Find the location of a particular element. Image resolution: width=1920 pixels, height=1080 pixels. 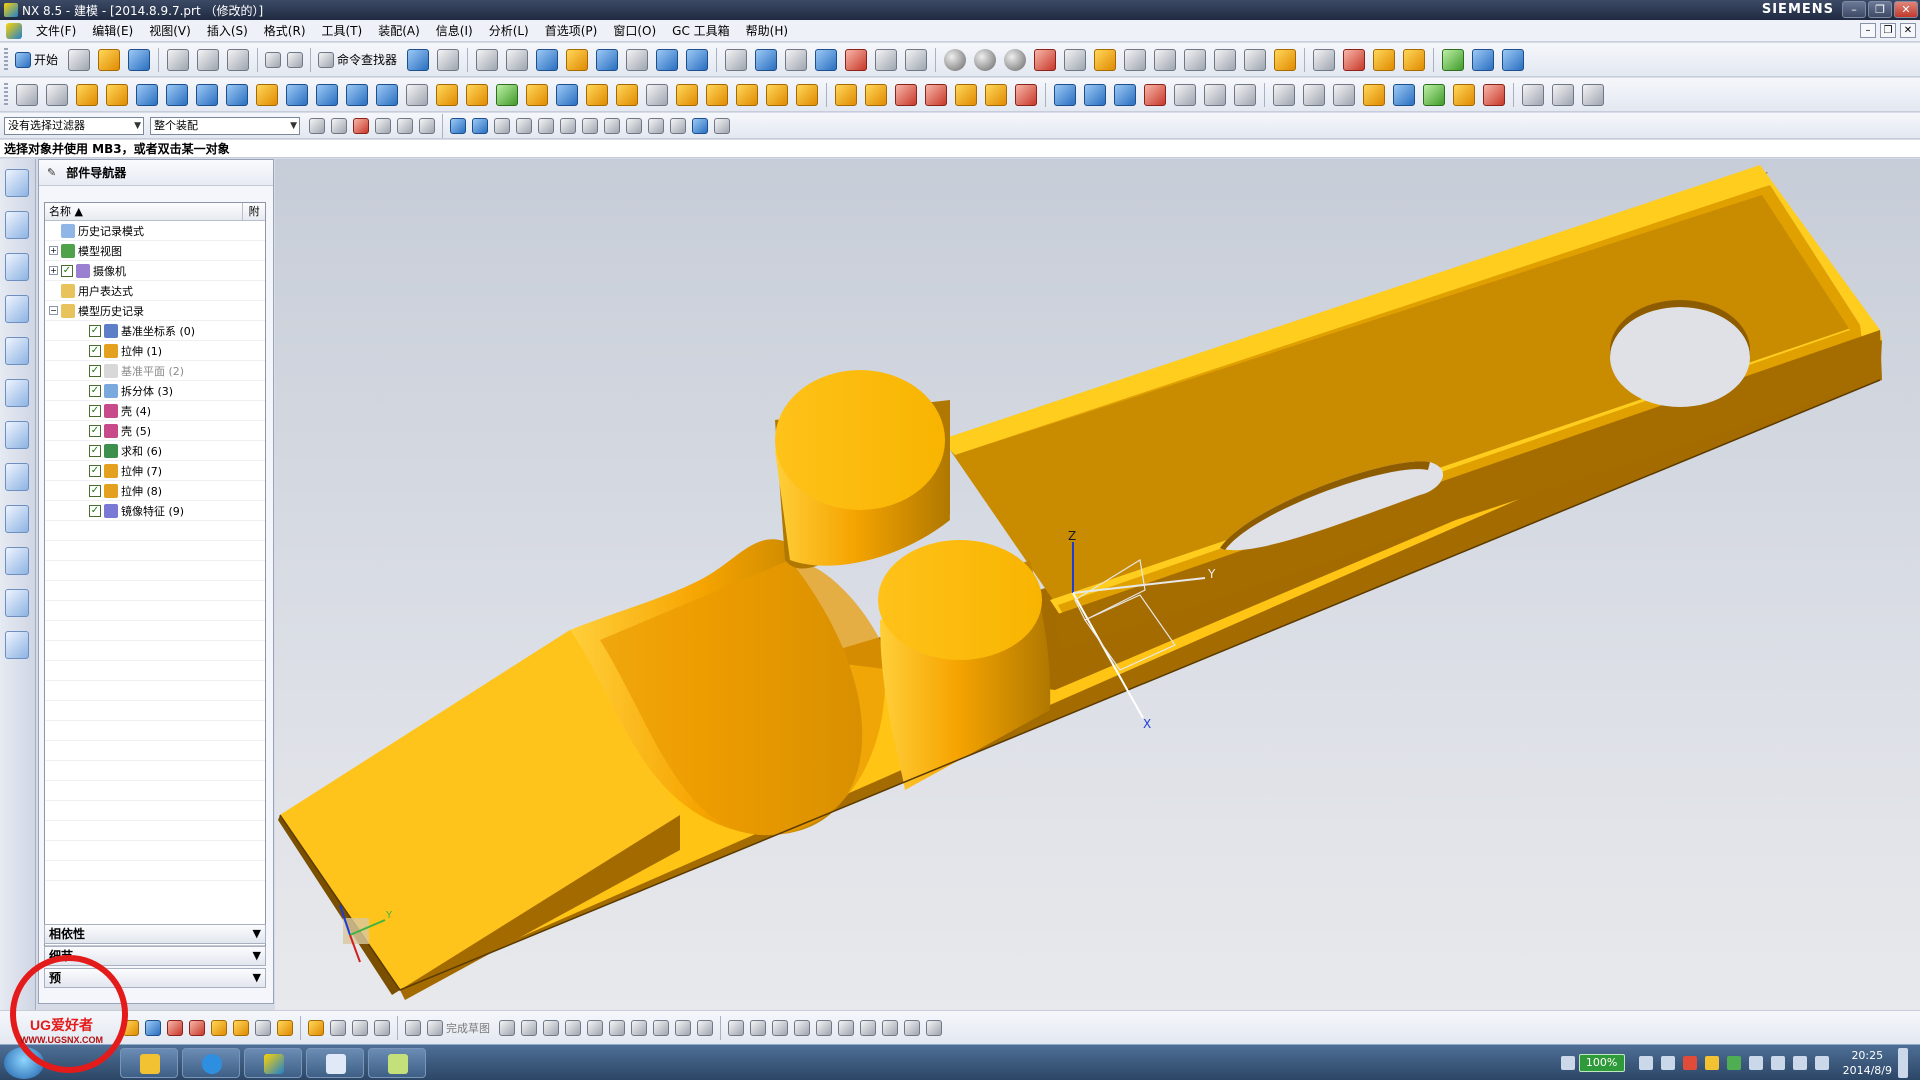

swept-icon is located at coordinates (1125, 94).